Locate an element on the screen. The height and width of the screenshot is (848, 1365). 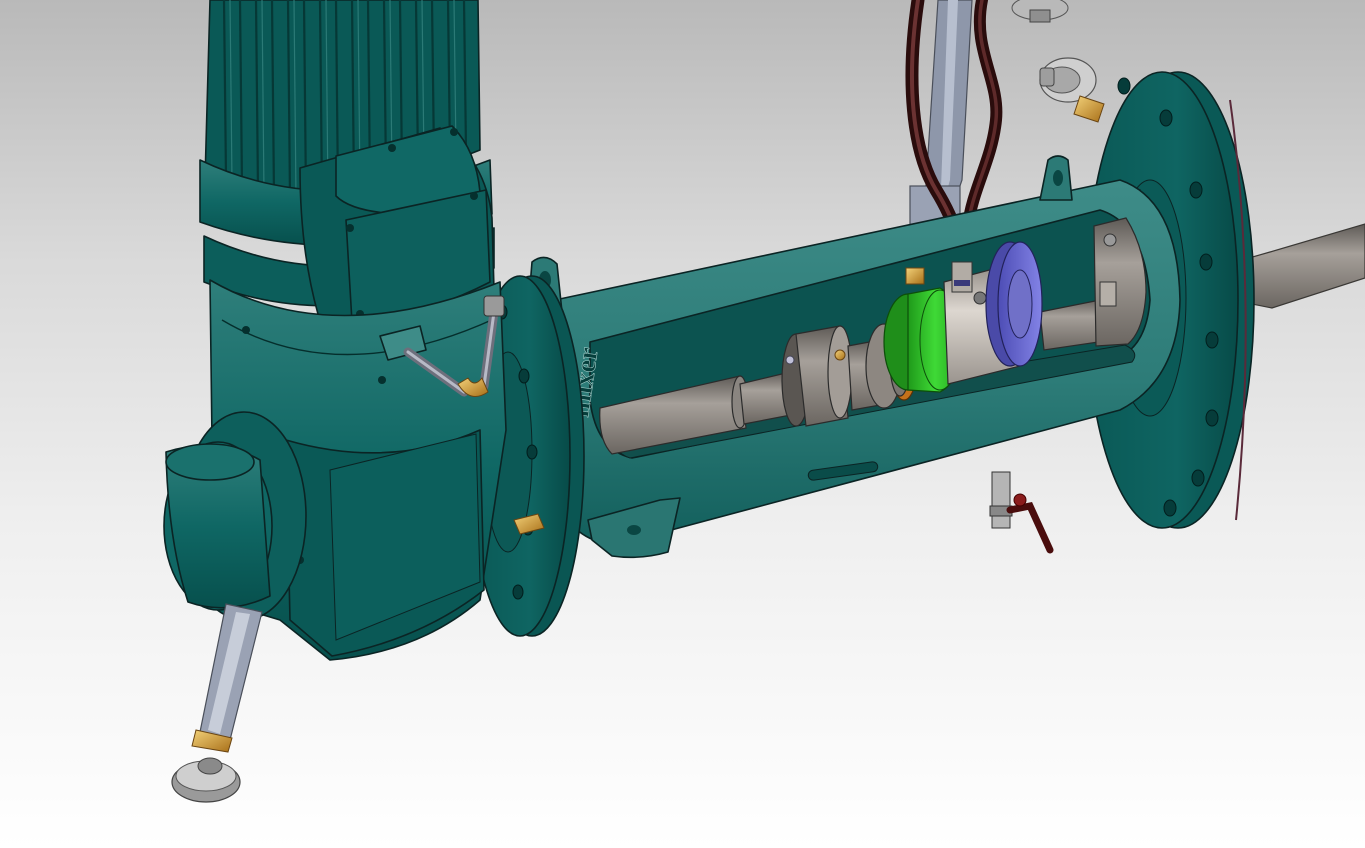
sensor-head-top is located at coordinates (1040, 11).